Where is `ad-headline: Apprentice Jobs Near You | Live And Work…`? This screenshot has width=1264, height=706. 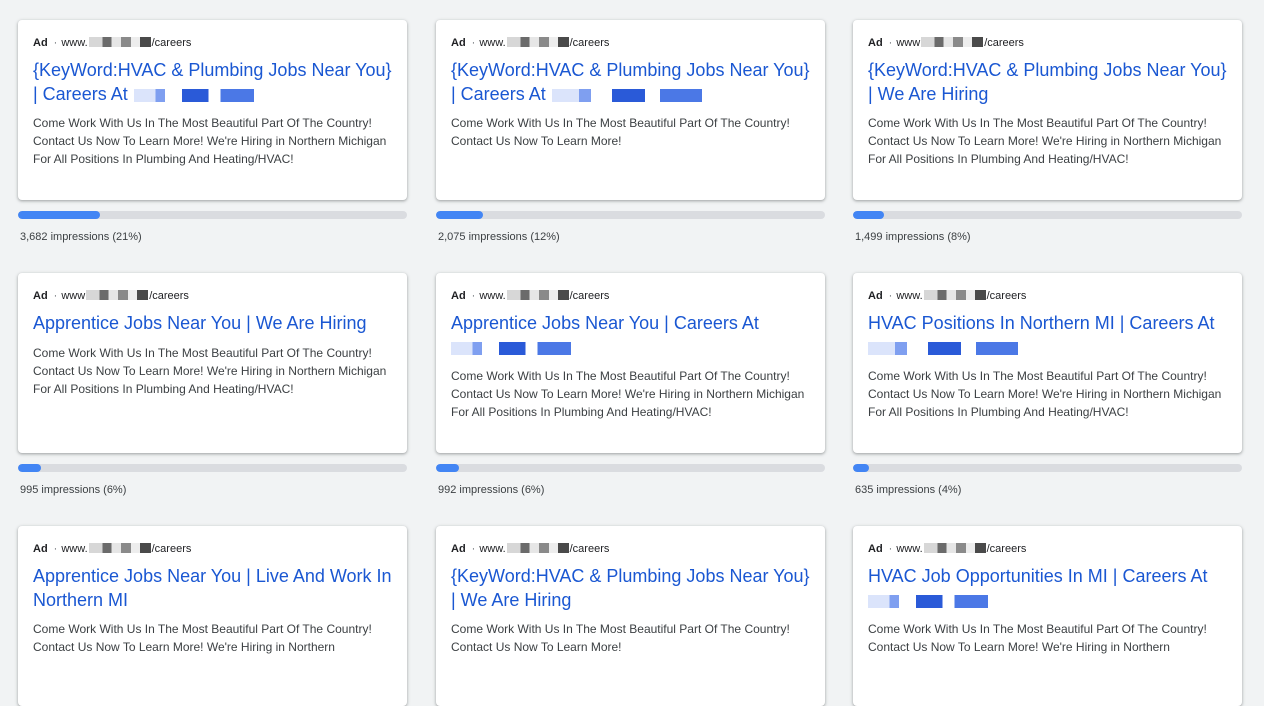 ad-headline: Apprentice Jobs Near You | Live And Work… is located at coordinates (212, 588).